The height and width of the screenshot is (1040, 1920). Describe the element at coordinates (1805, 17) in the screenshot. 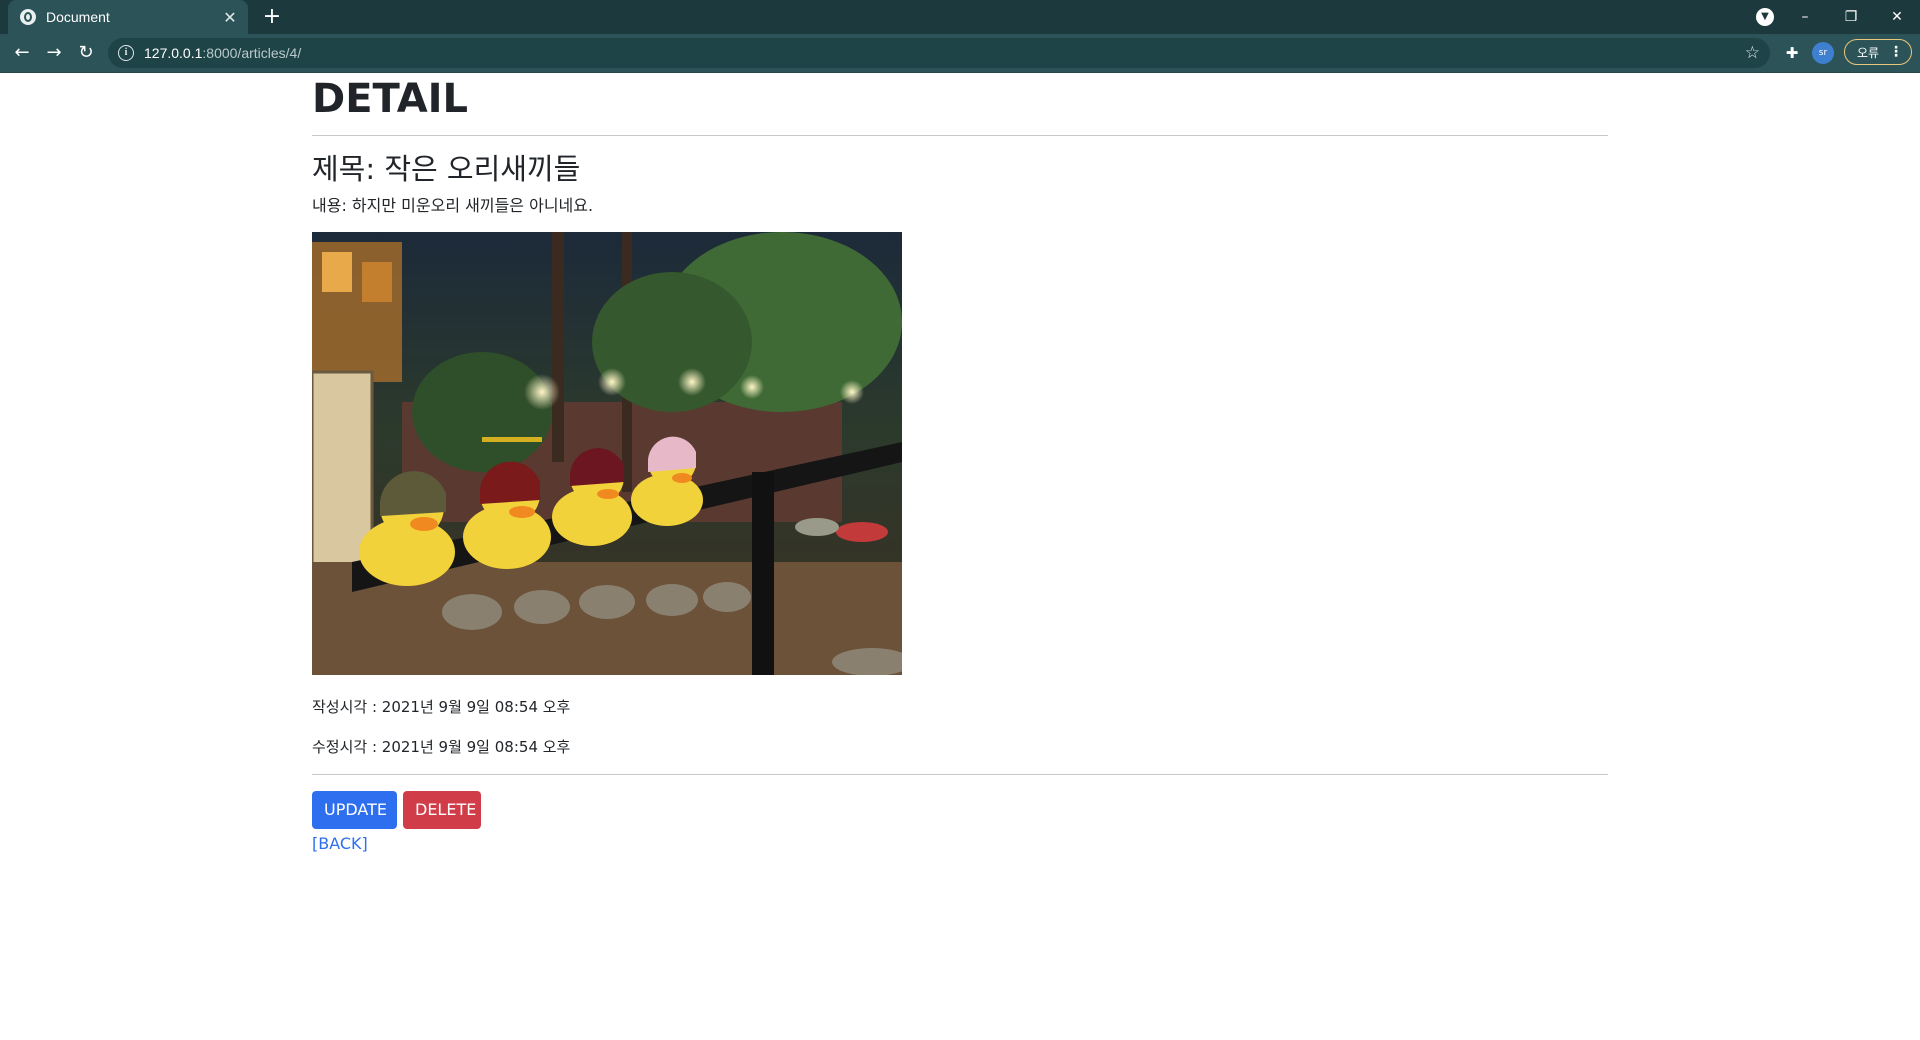

I see `minimize-button: –` at that location.